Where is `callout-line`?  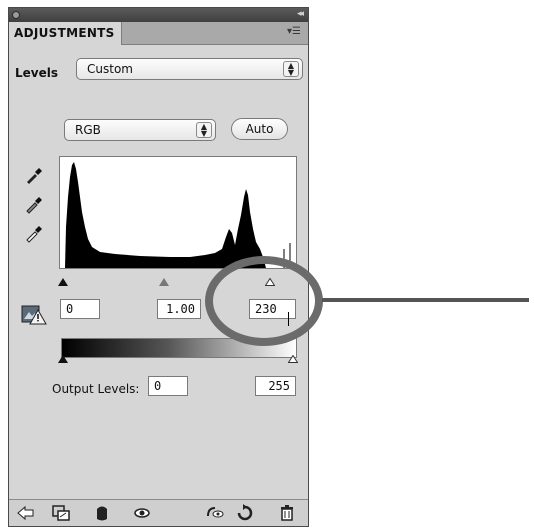 callout-line is located at coordinates (425, 300).